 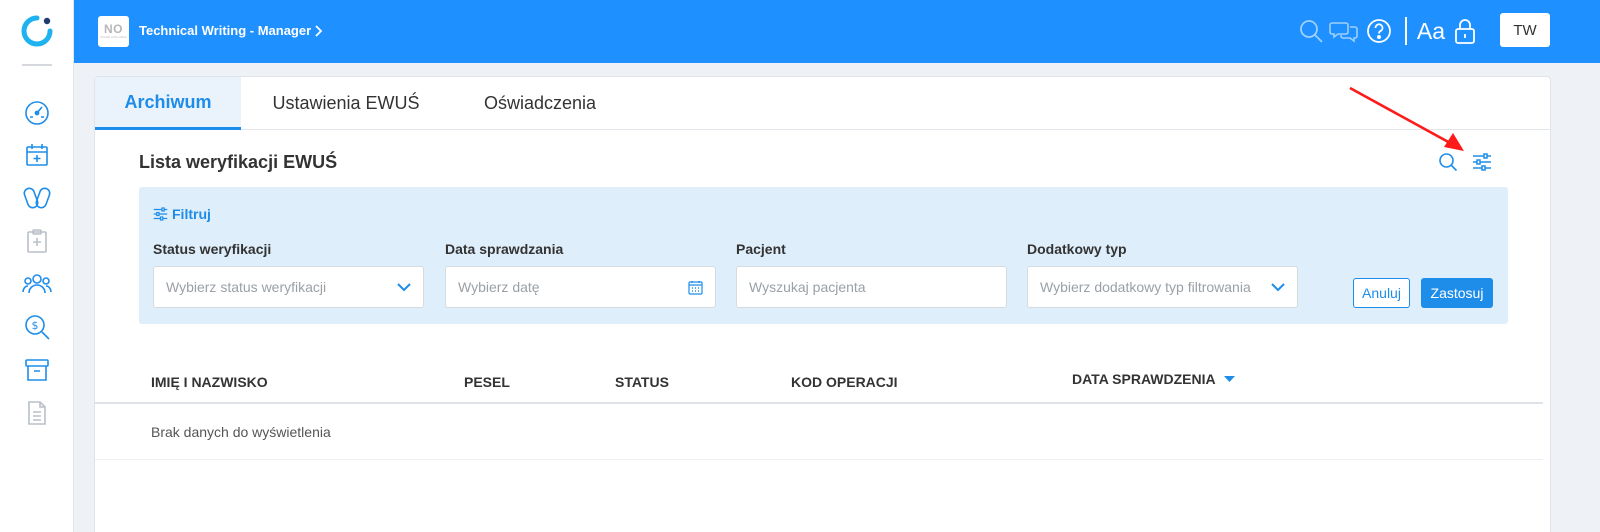 I want to click on chat-icon, so click(x=1344, y=31).